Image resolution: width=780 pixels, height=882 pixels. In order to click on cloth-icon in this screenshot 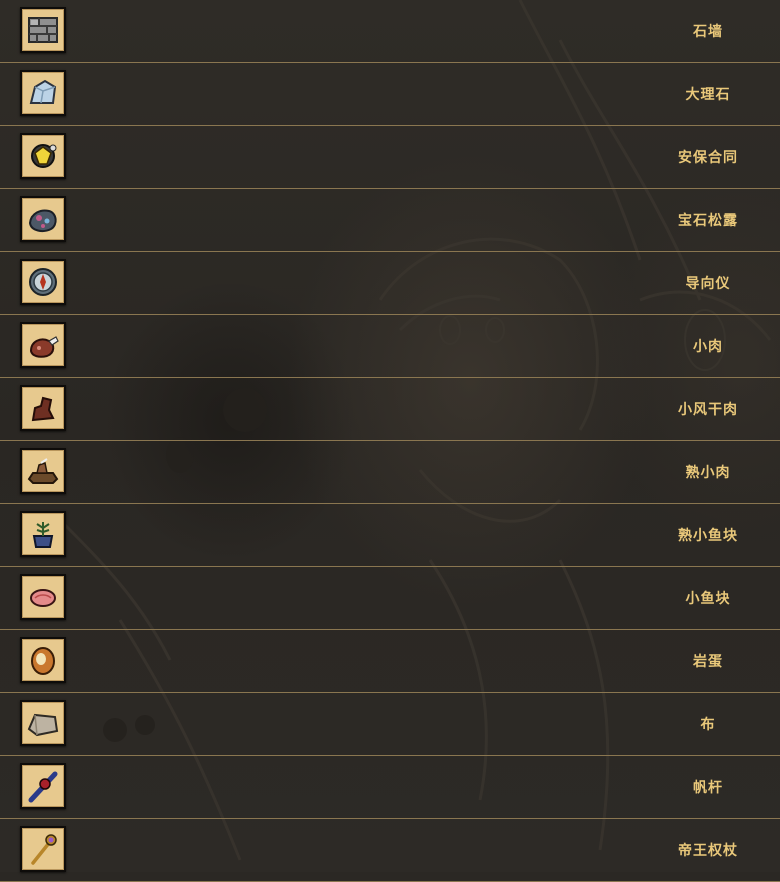, I will do `click(43, 723)`.